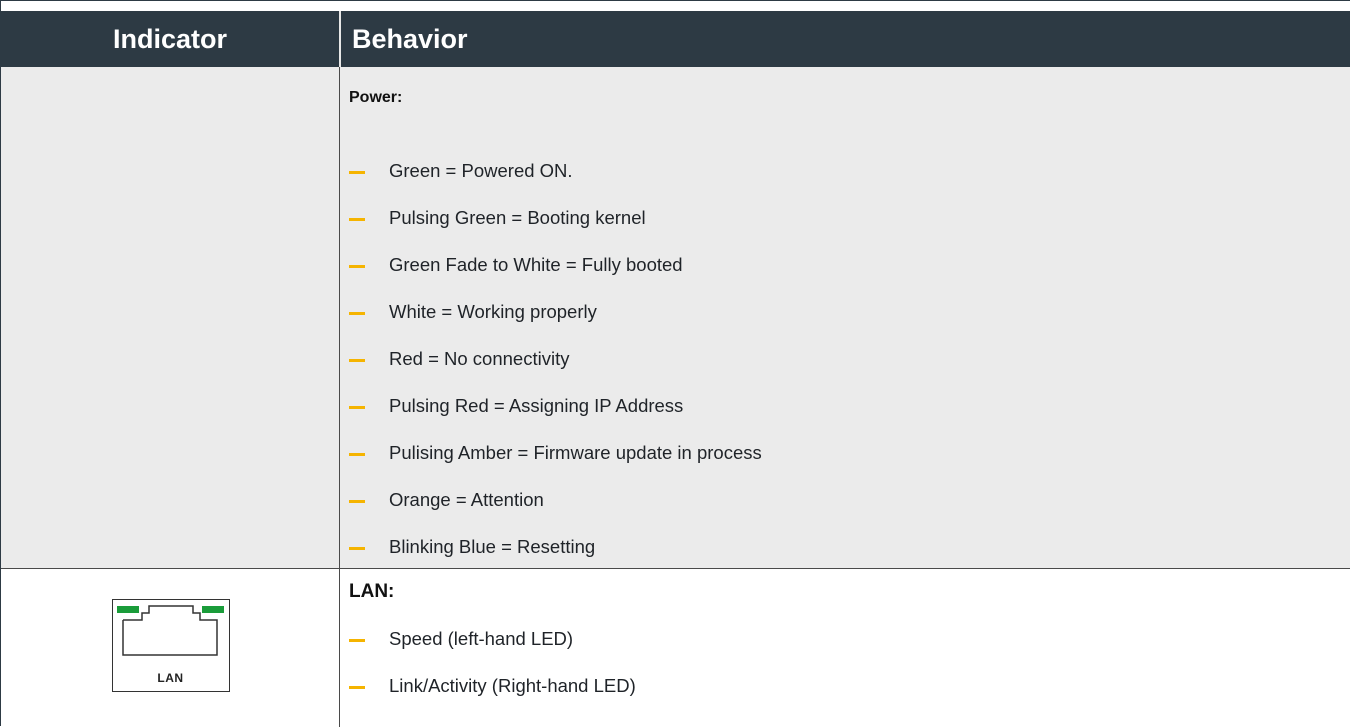 This screenshot has height=727, width=1350. What do you see at coordinates (128, 609) in the screenshot?
I see `speed-led-icon` at bounding box center [128, 609].